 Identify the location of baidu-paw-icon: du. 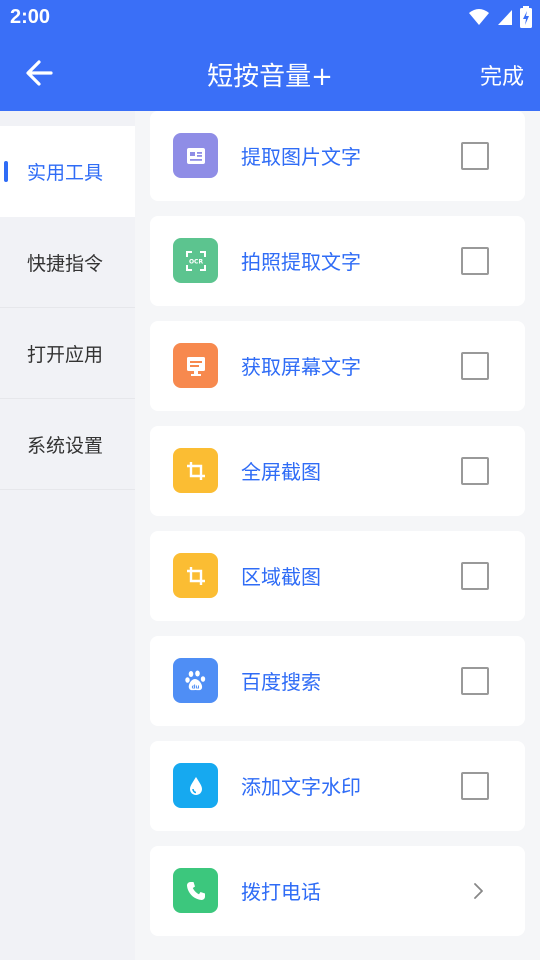
(194, 680).